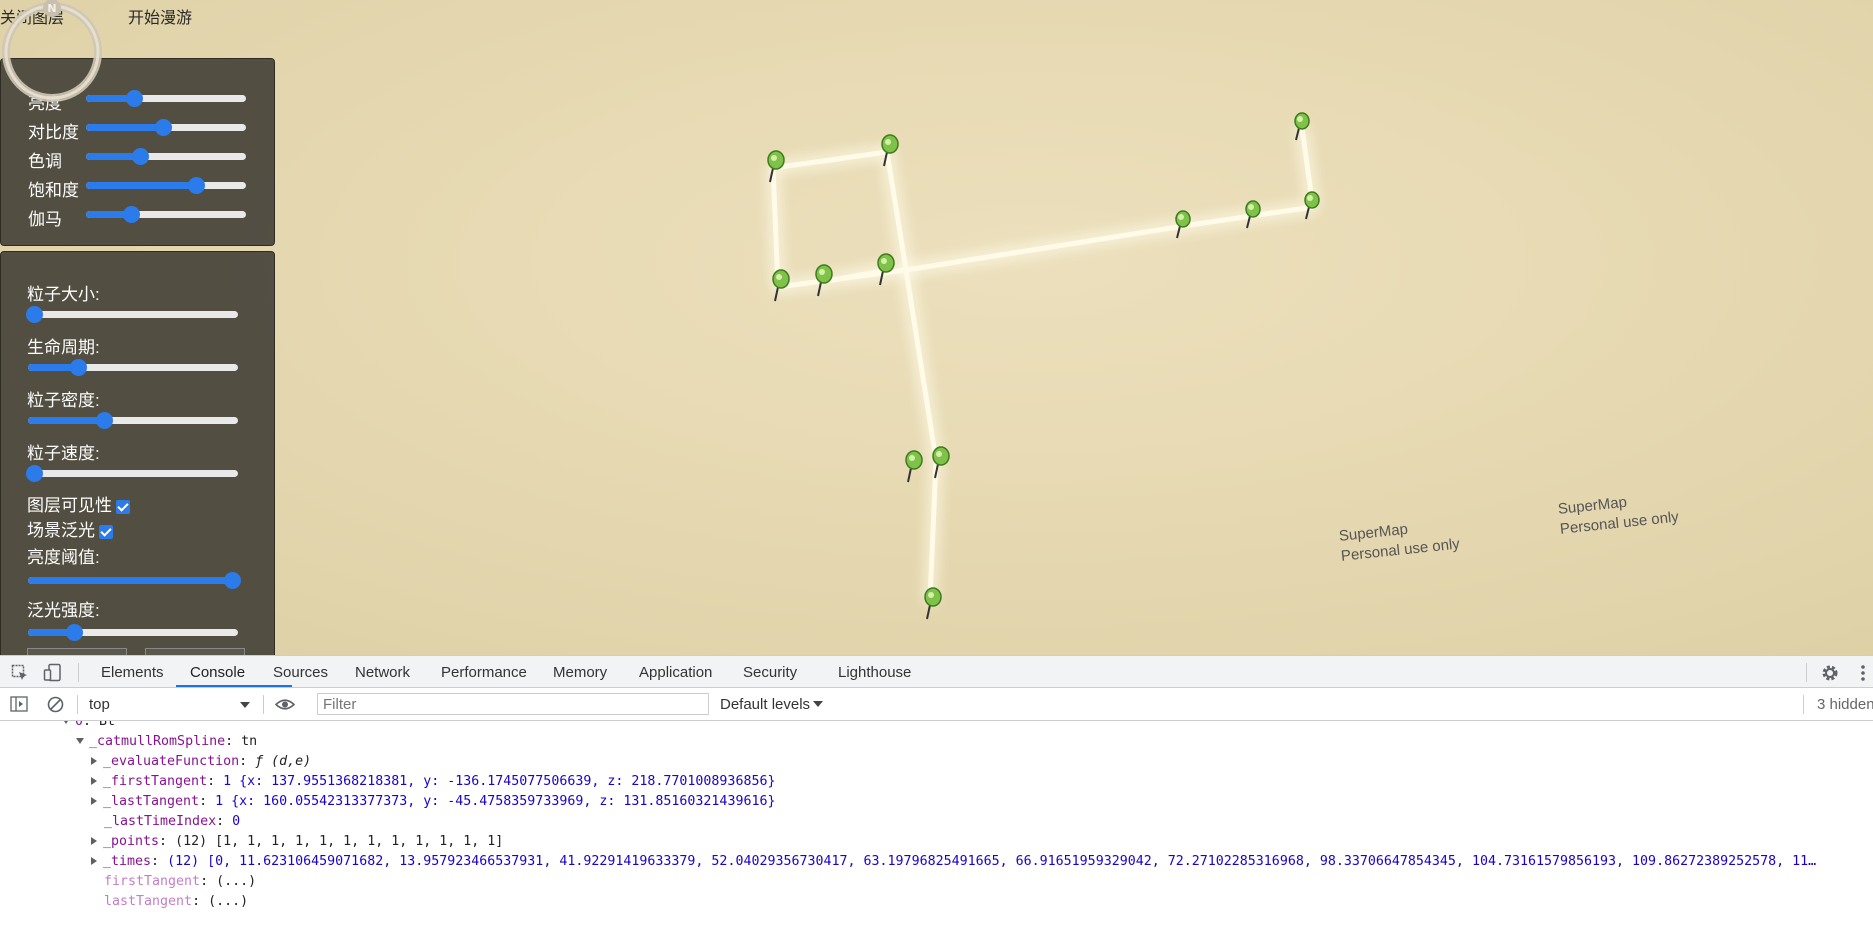  Describe the element at coordinates (936, 704) in the screenshot. I see `console-toolbar: top Filter Default levels 3 hidden` at that location.